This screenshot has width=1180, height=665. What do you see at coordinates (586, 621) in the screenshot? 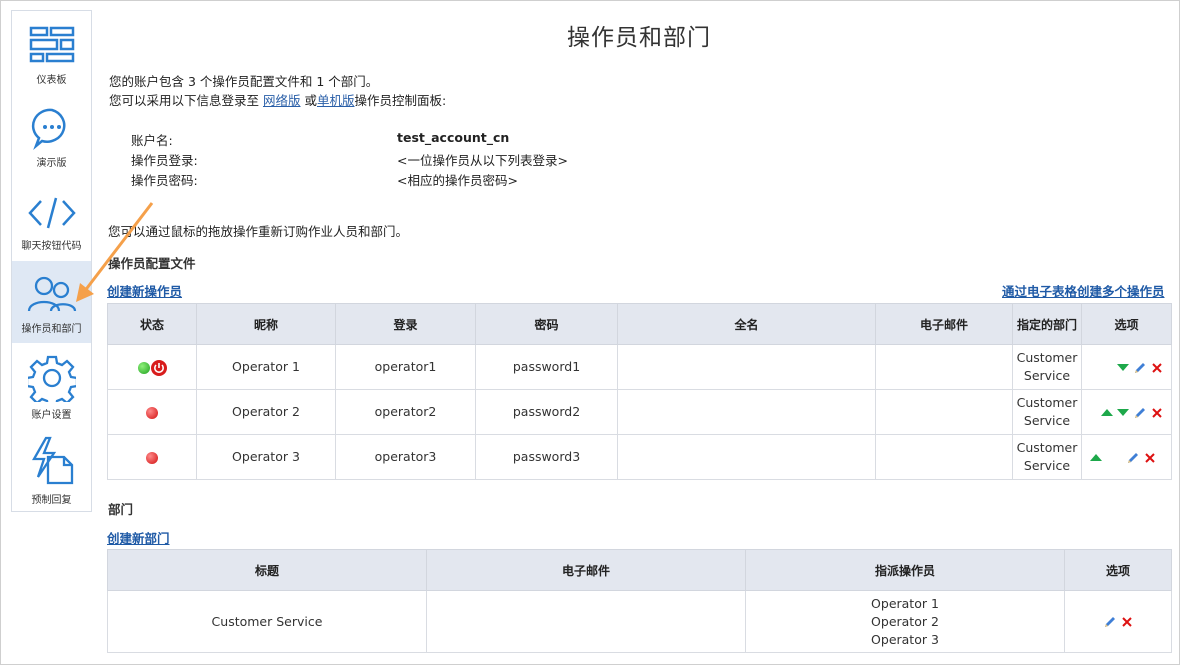
I see `department-email-cell` at bounding box center [586, 621].